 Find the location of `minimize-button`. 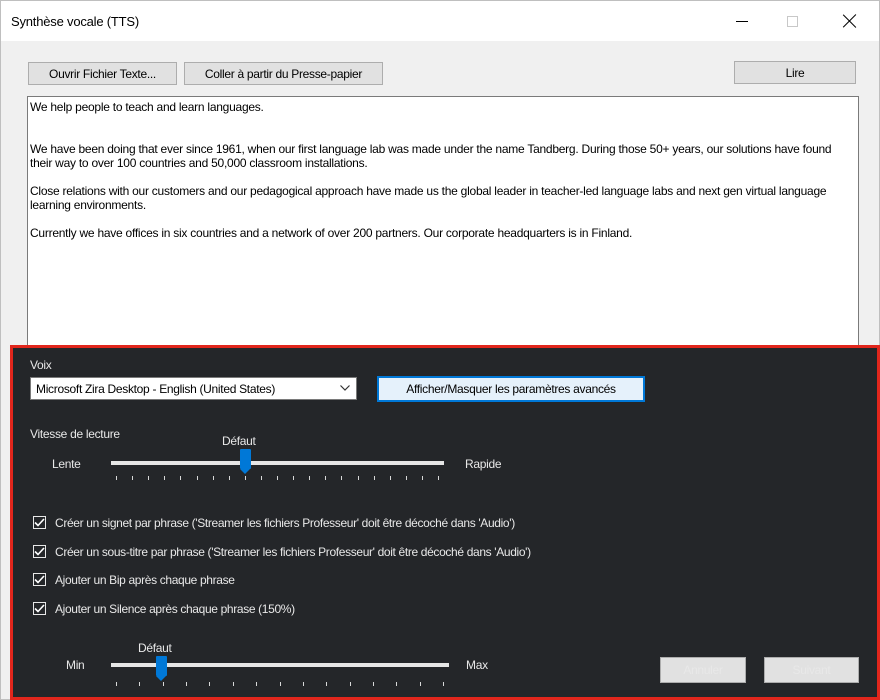

minimize-button is located at coordinates (742, 21).